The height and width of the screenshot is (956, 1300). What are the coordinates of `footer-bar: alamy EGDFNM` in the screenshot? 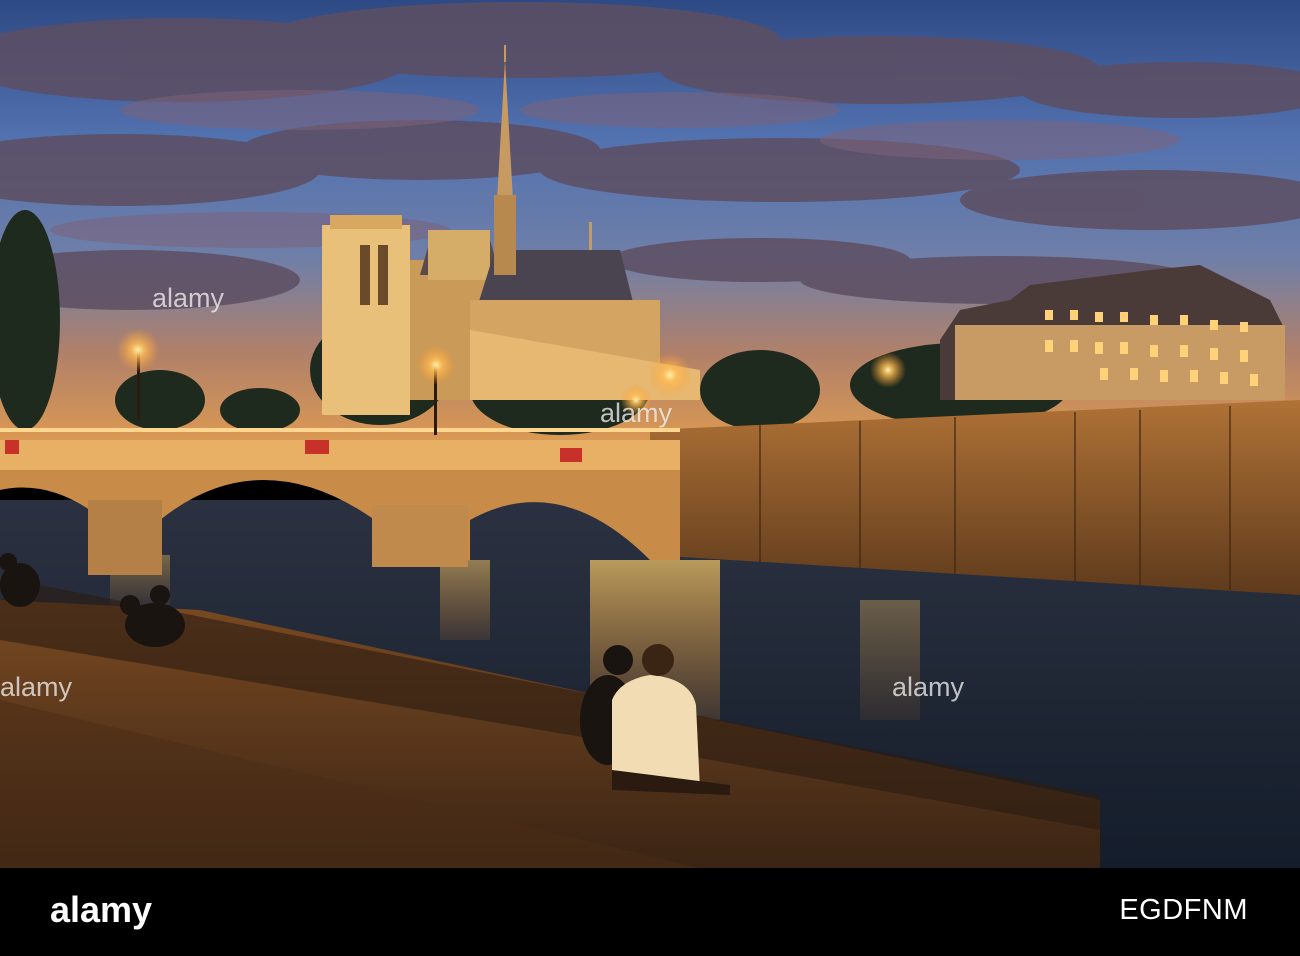 It's located at (650, 912).